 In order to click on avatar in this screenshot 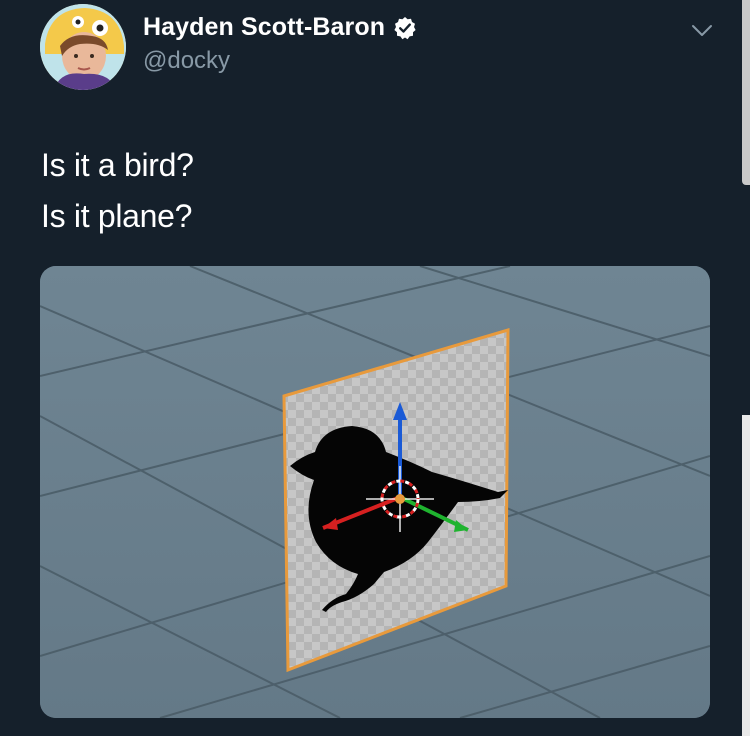, I will do `click(83, 47)`.